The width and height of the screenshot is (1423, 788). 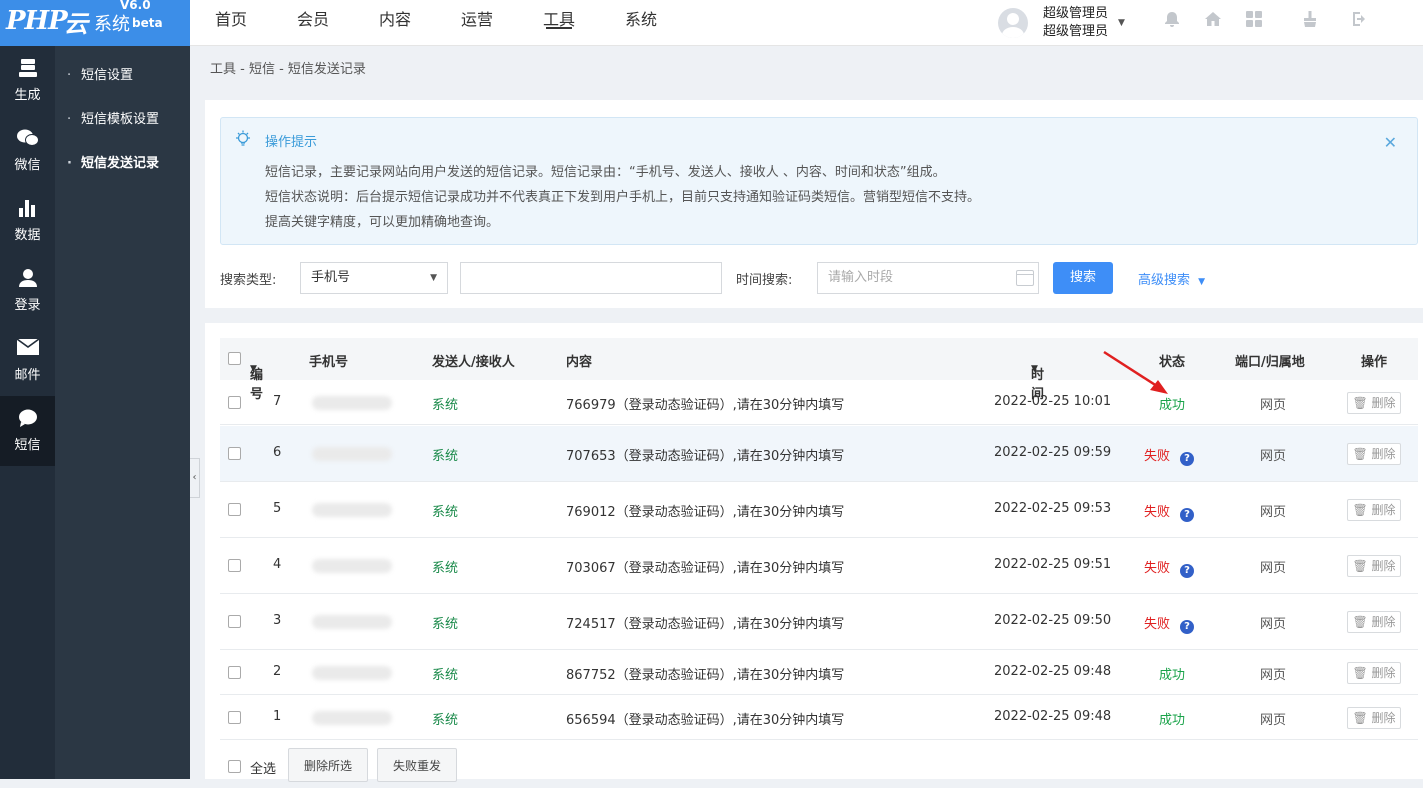 I want to click on sidebar-item-sms: 短信, so click(x=27, y=431).